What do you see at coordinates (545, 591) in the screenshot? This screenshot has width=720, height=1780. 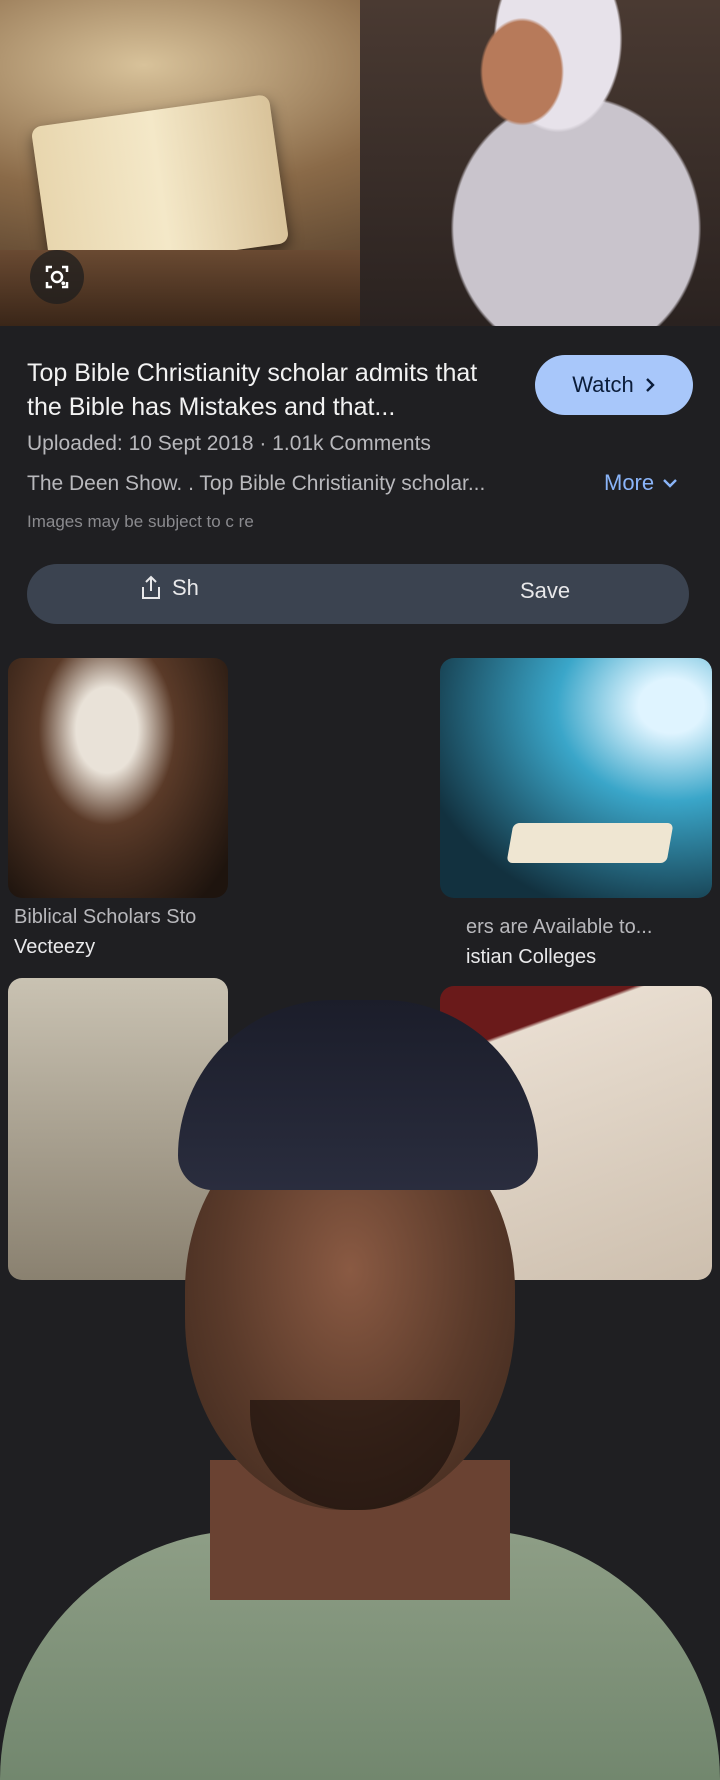 I see `save-button: Save` at bounding box center [545, 591].